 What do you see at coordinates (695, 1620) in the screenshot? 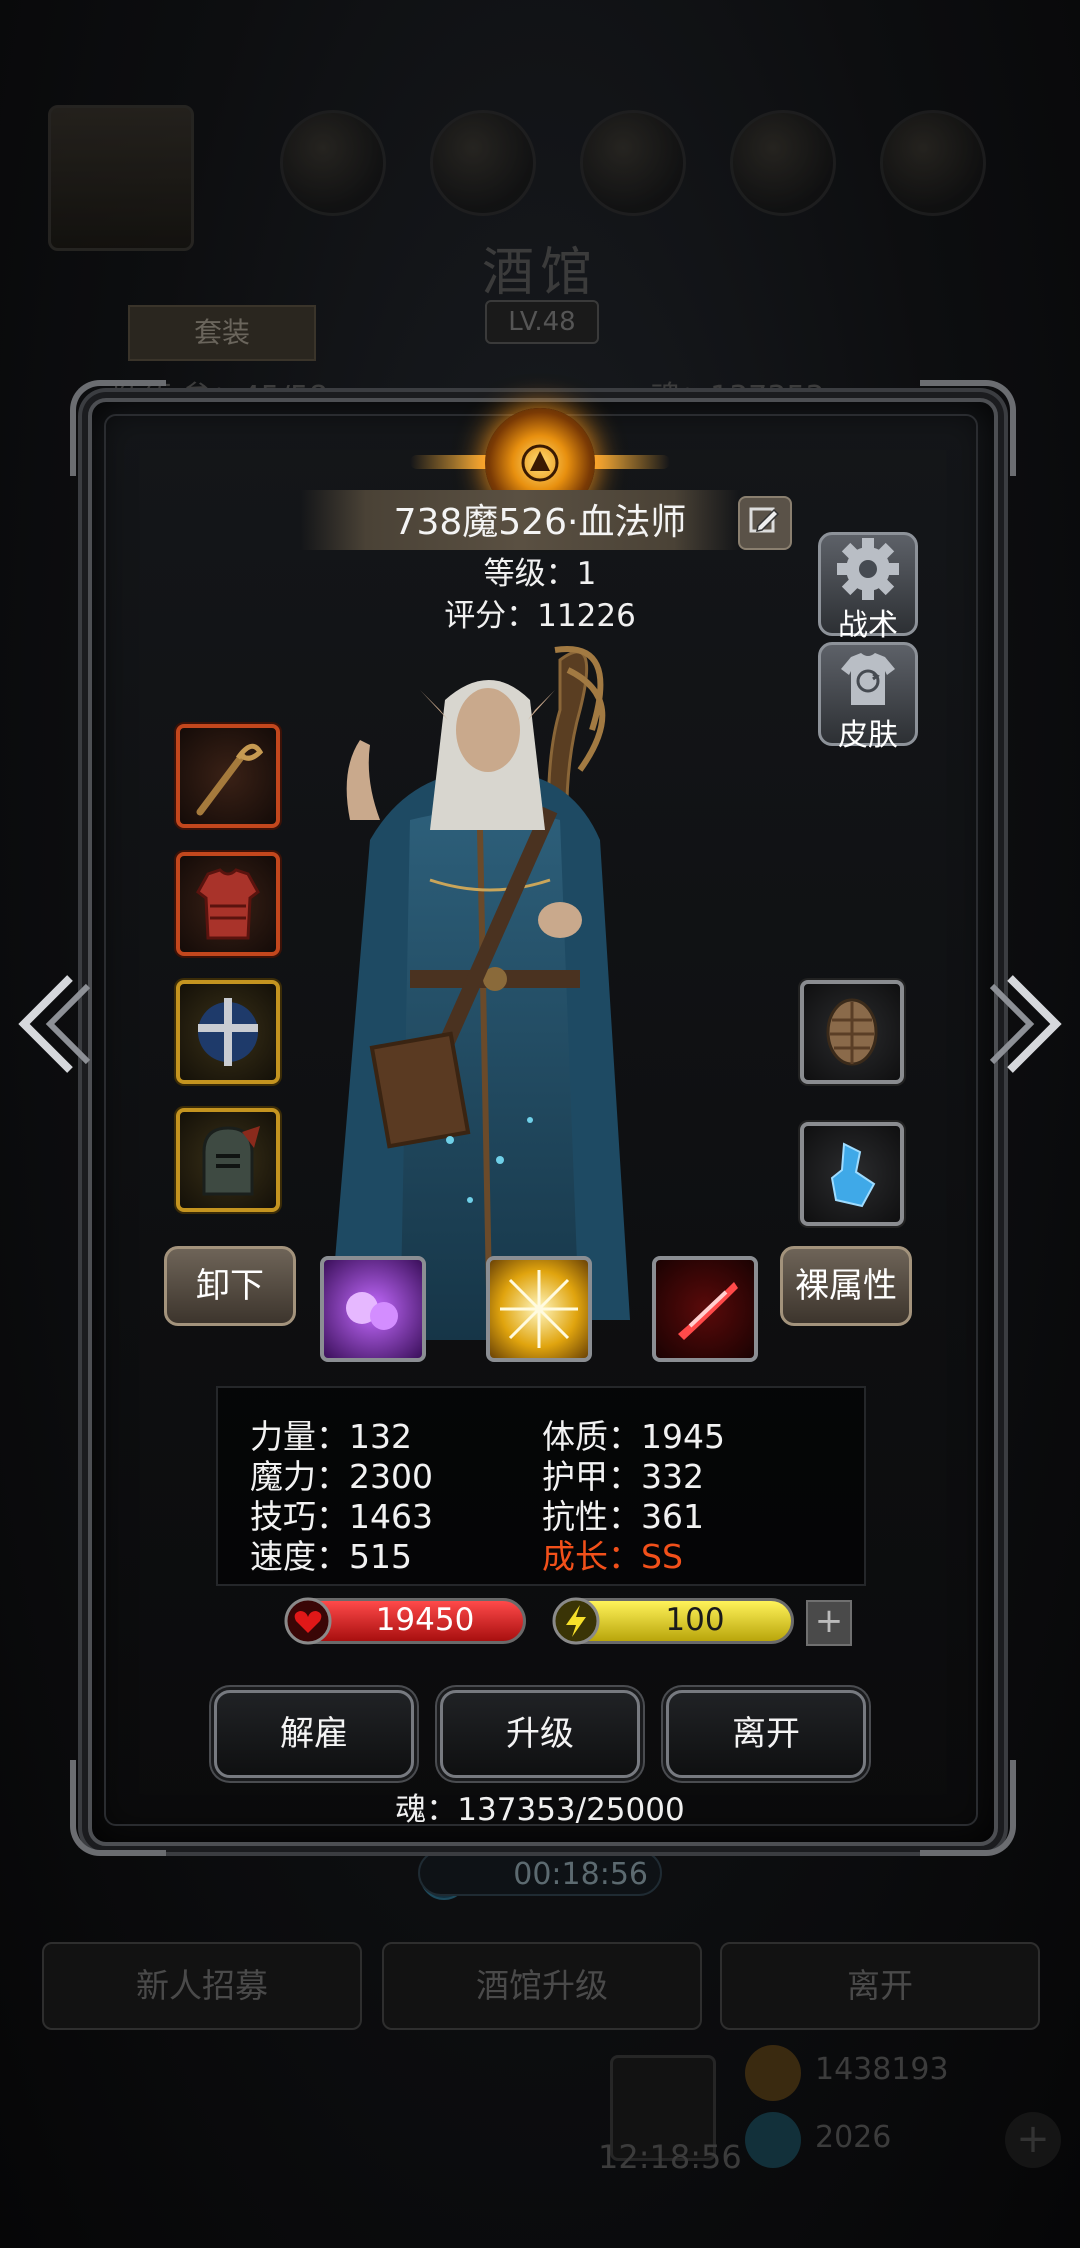
I see `energy-value: 100` at bounding box center [695, 1620].